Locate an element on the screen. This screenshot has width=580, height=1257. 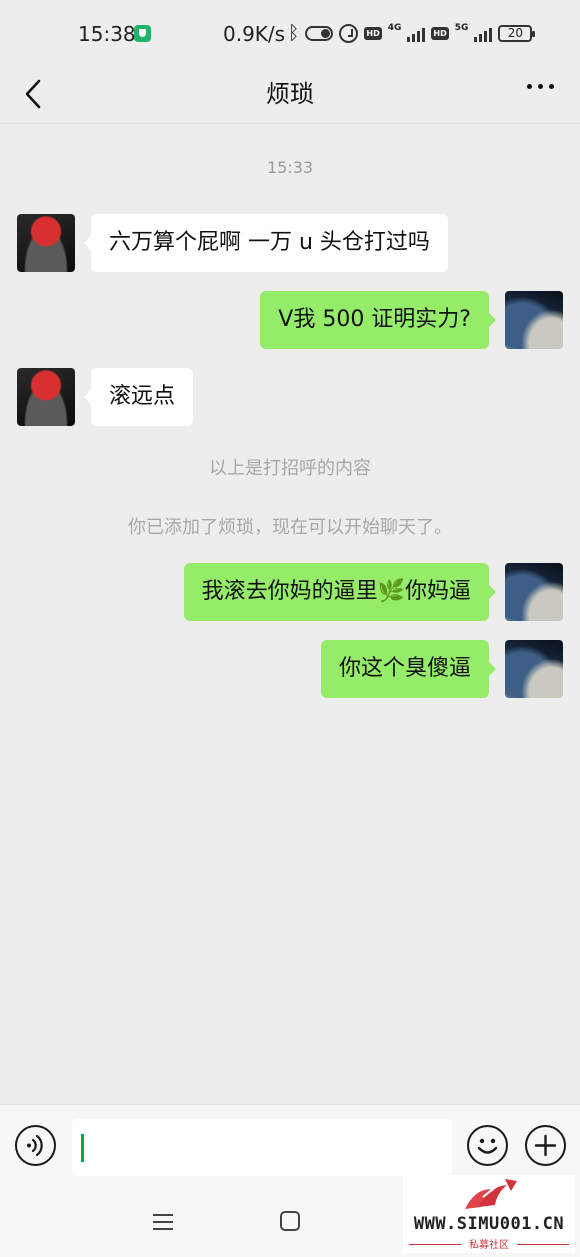
chat-header: 烦琐 is located at coordinates (290, 95).